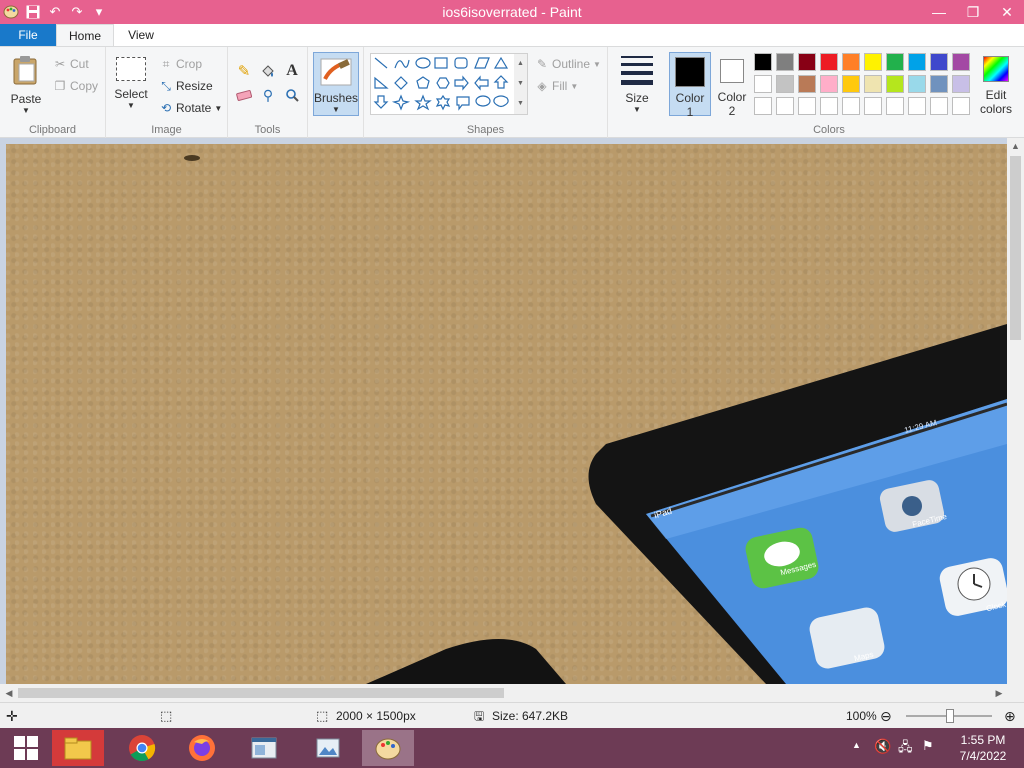 This screenshot has width=1024, height=768. I want to click on paste-button: Paste ▼, so click(26, 85).